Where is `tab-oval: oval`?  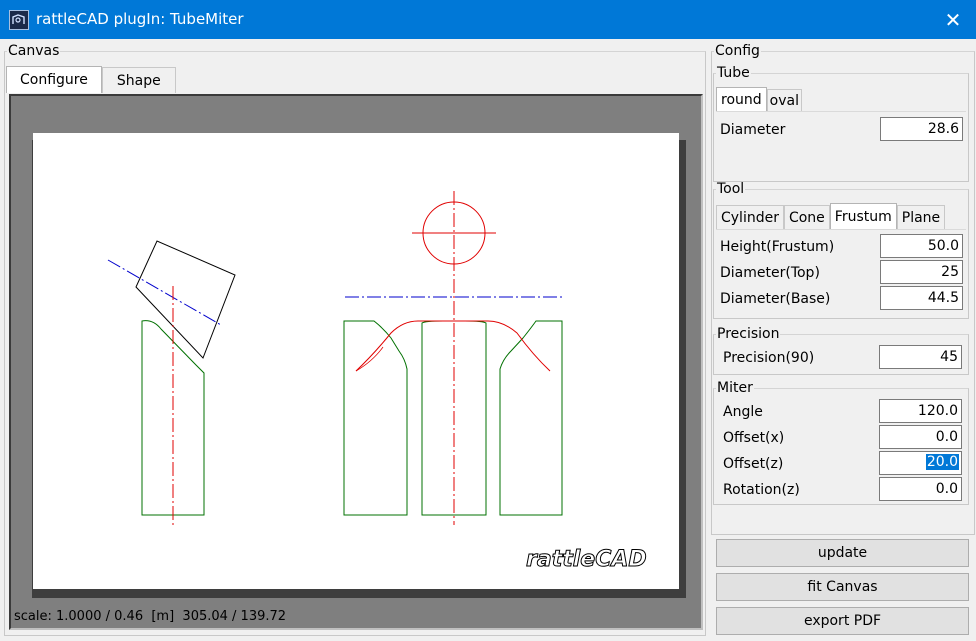
tab-oval: oval is located at coordinates (784, 100).